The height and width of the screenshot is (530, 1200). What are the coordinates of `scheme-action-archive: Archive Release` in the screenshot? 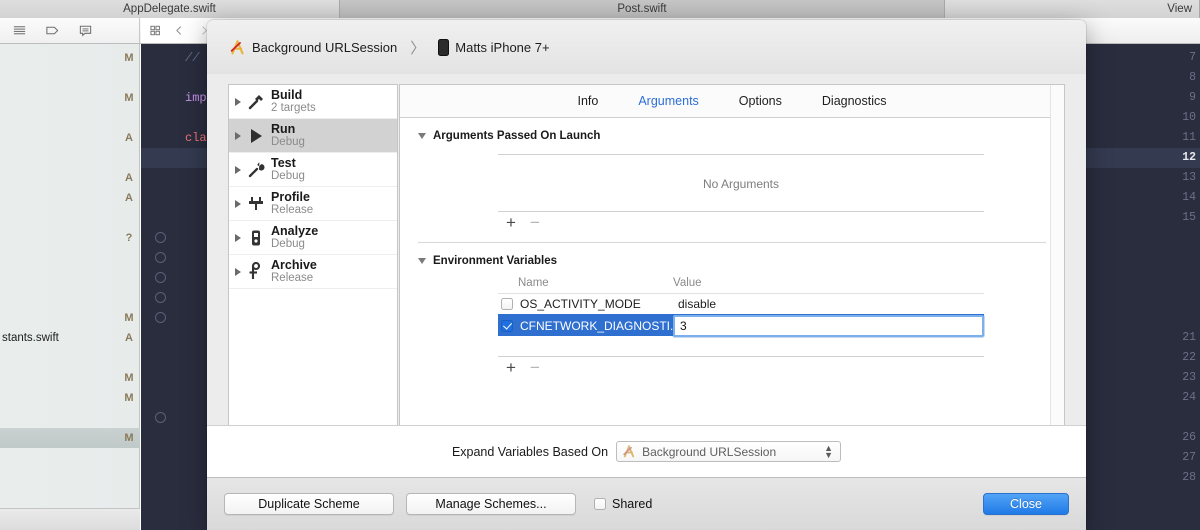 It's located at (313, 272).